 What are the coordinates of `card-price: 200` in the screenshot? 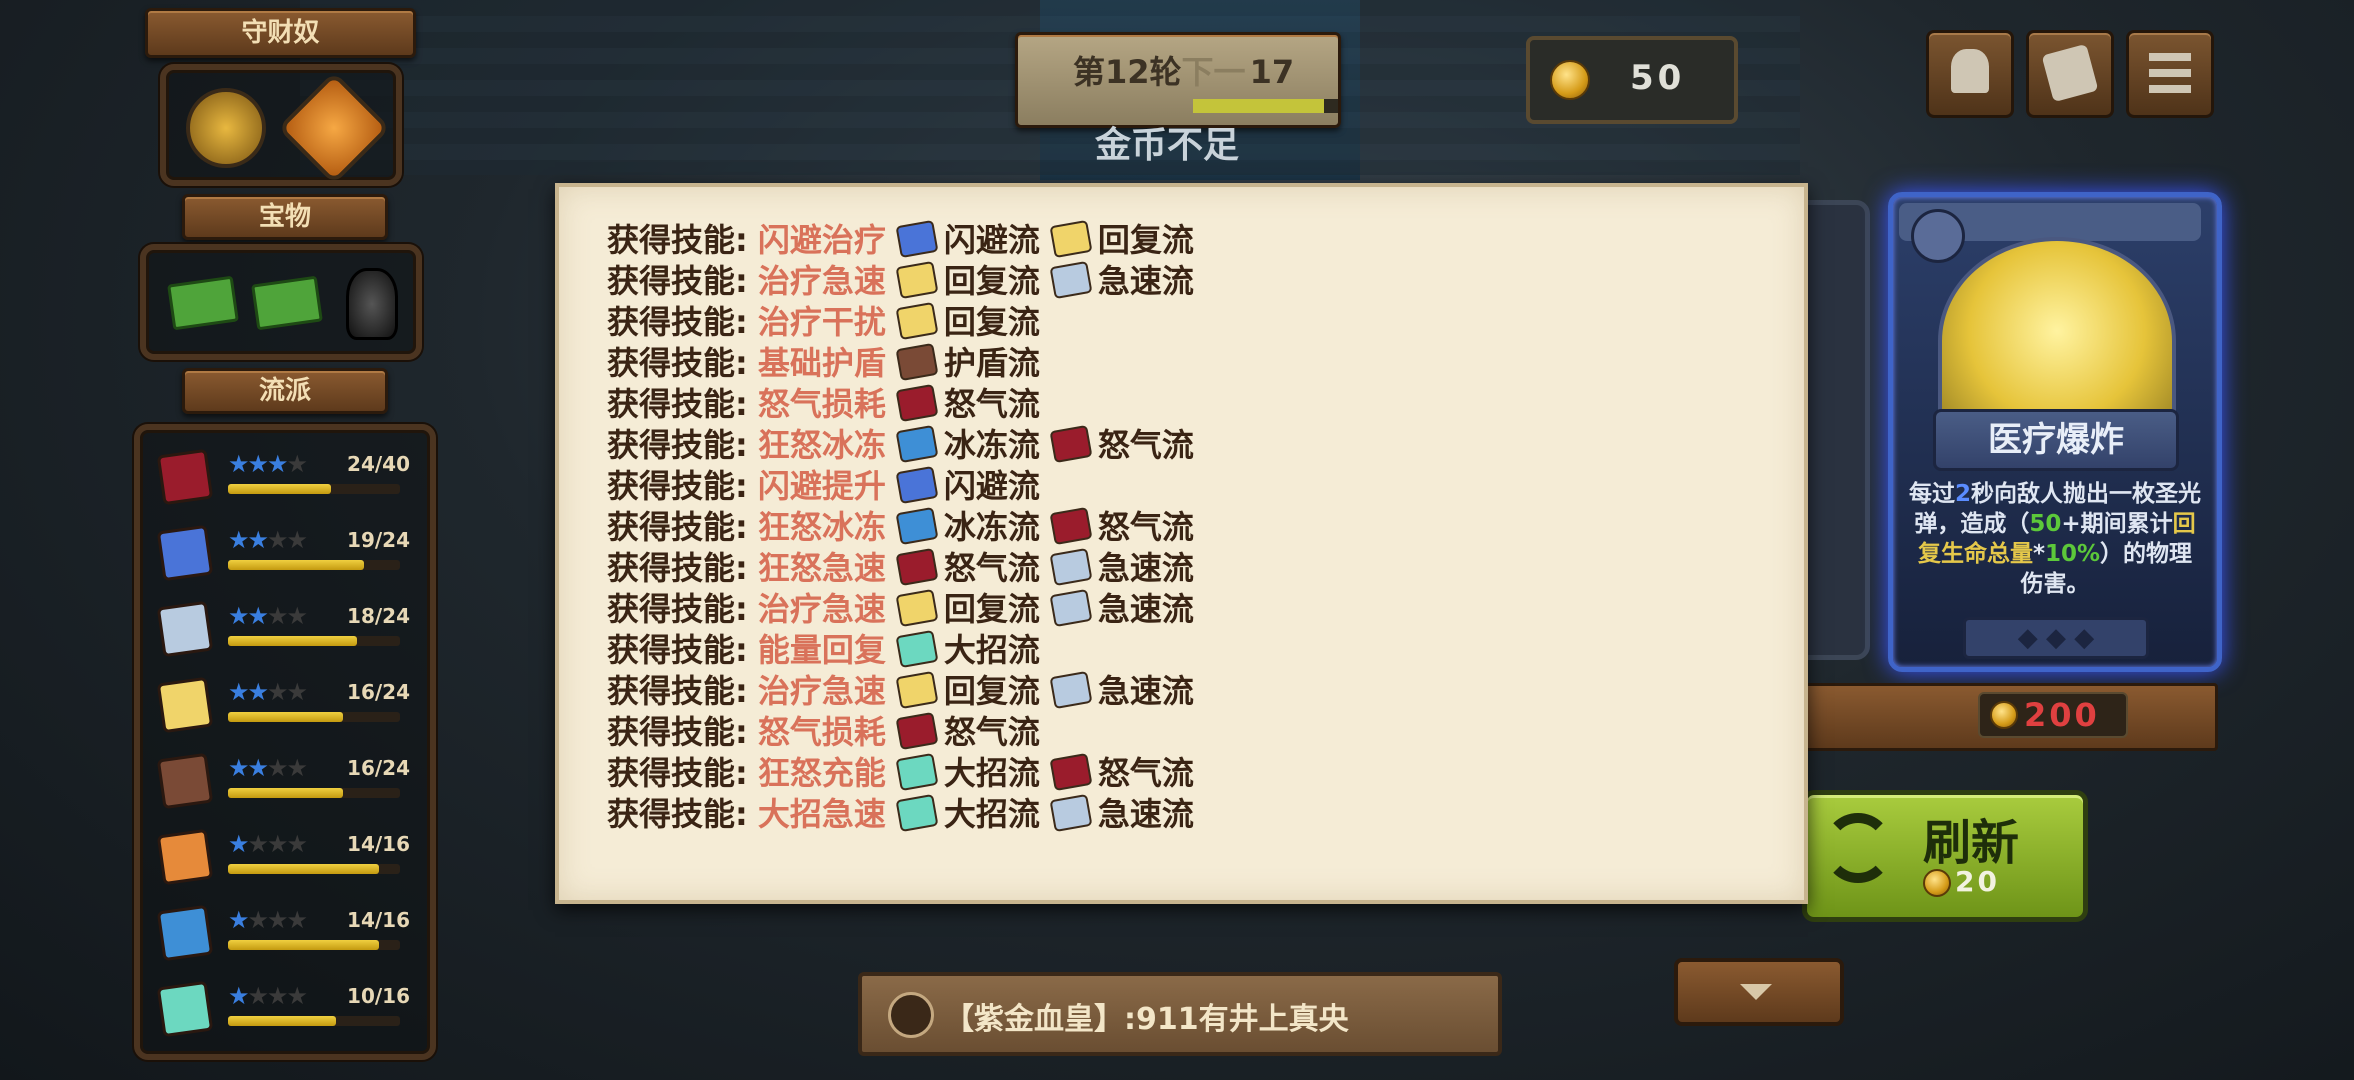 It's located at (2053, 715).